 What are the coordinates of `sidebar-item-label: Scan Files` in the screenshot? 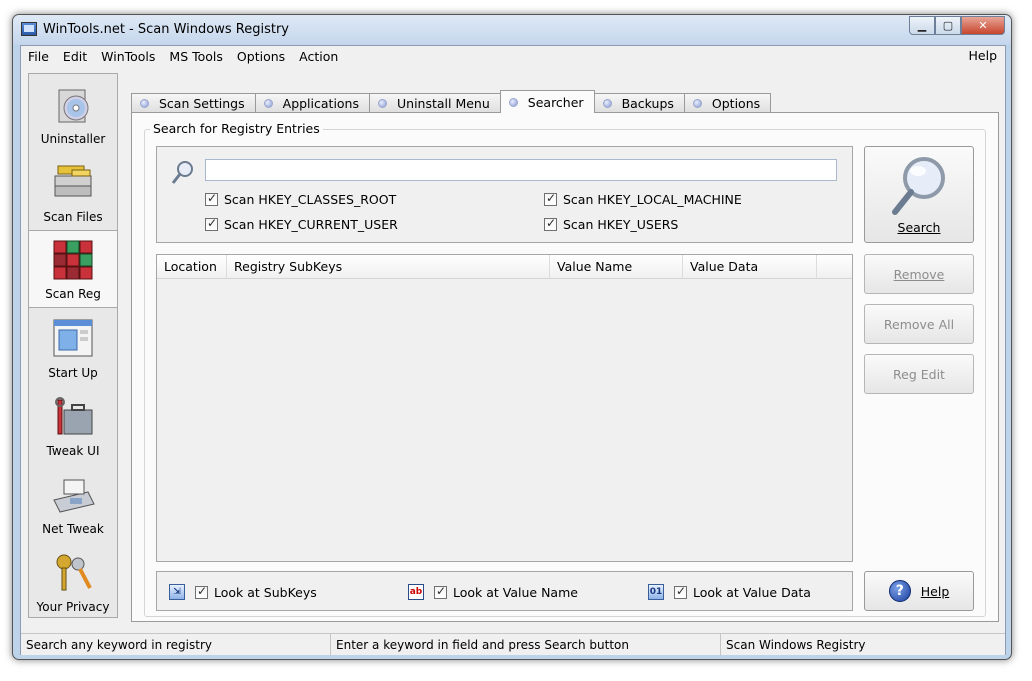 It's located at (73, 217).